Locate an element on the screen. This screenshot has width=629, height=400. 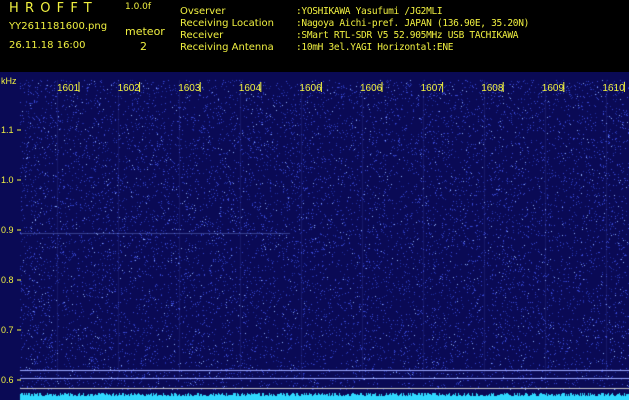
x-tick-label: 1609 is located at coordinates (553, 88).